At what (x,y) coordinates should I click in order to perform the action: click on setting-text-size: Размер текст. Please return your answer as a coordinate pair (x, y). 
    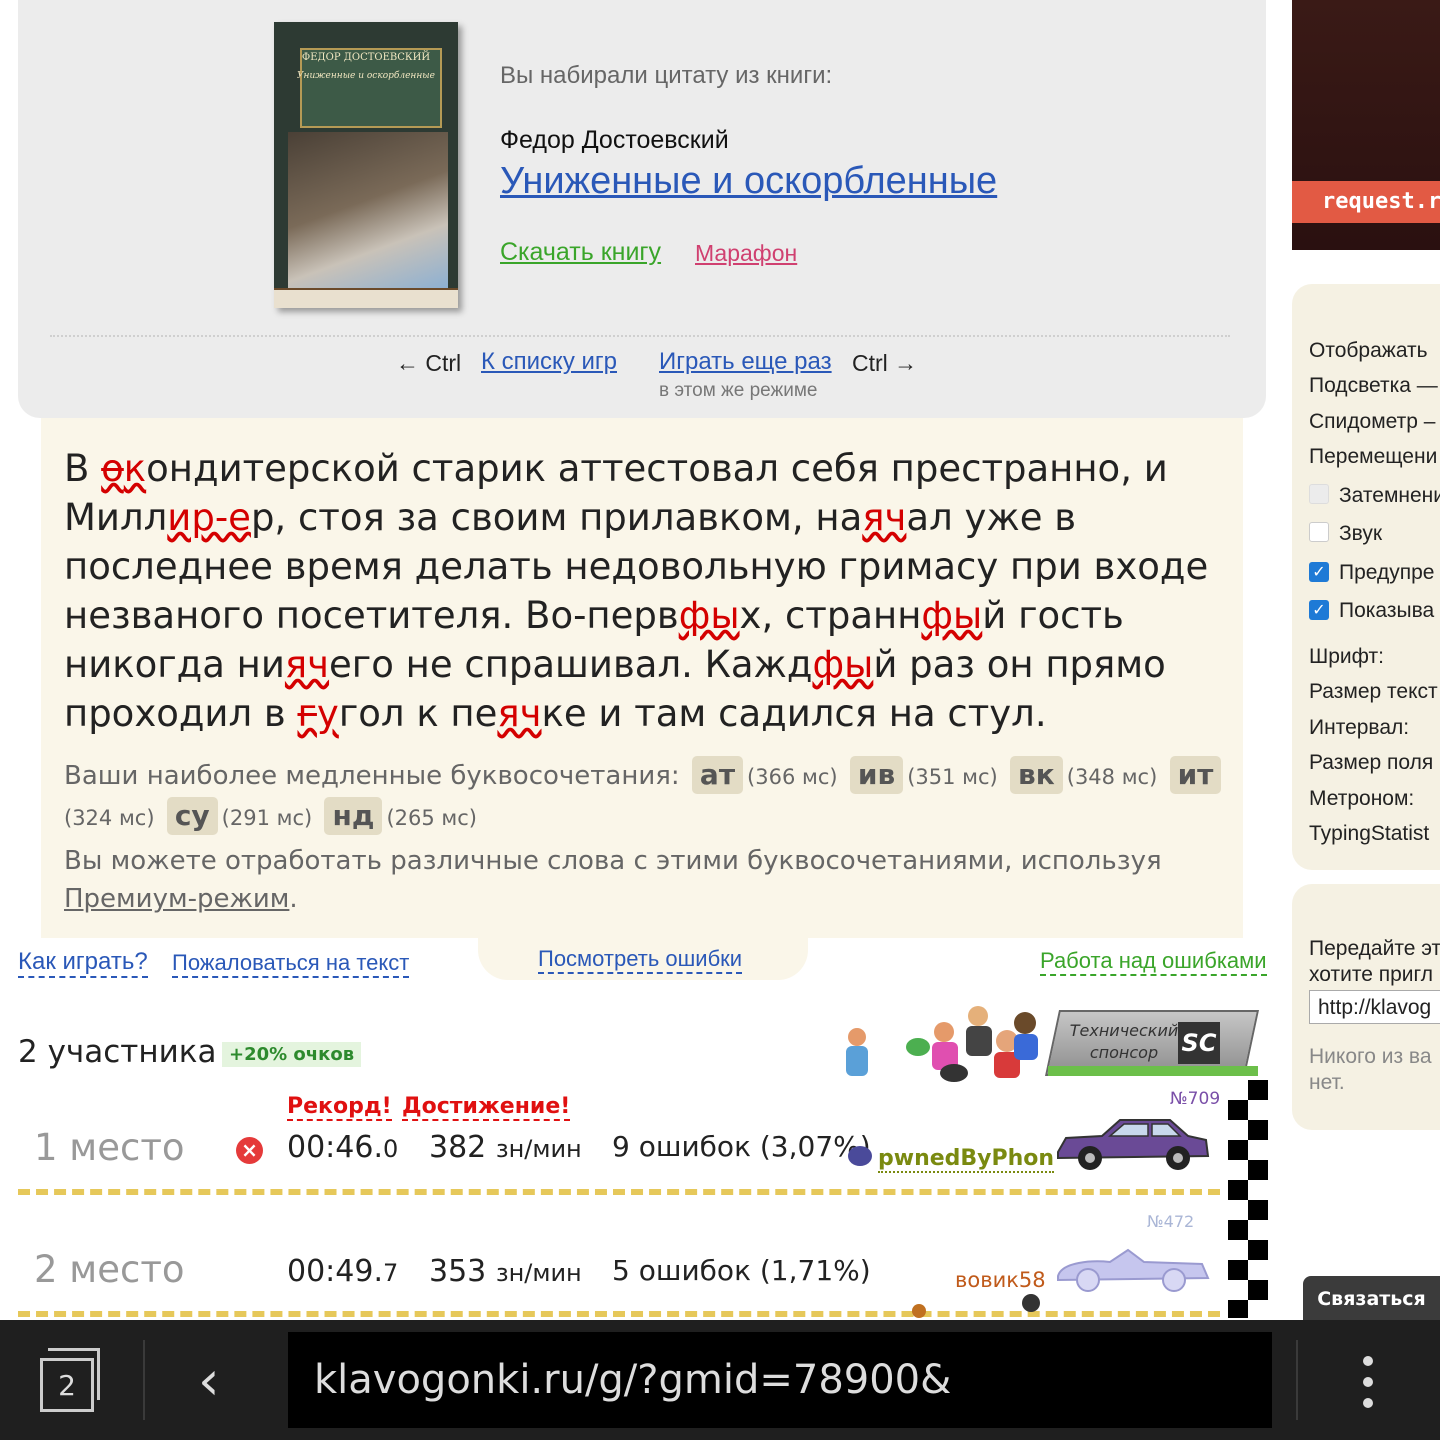
    Looking at the image, I should click on (1373, 692).